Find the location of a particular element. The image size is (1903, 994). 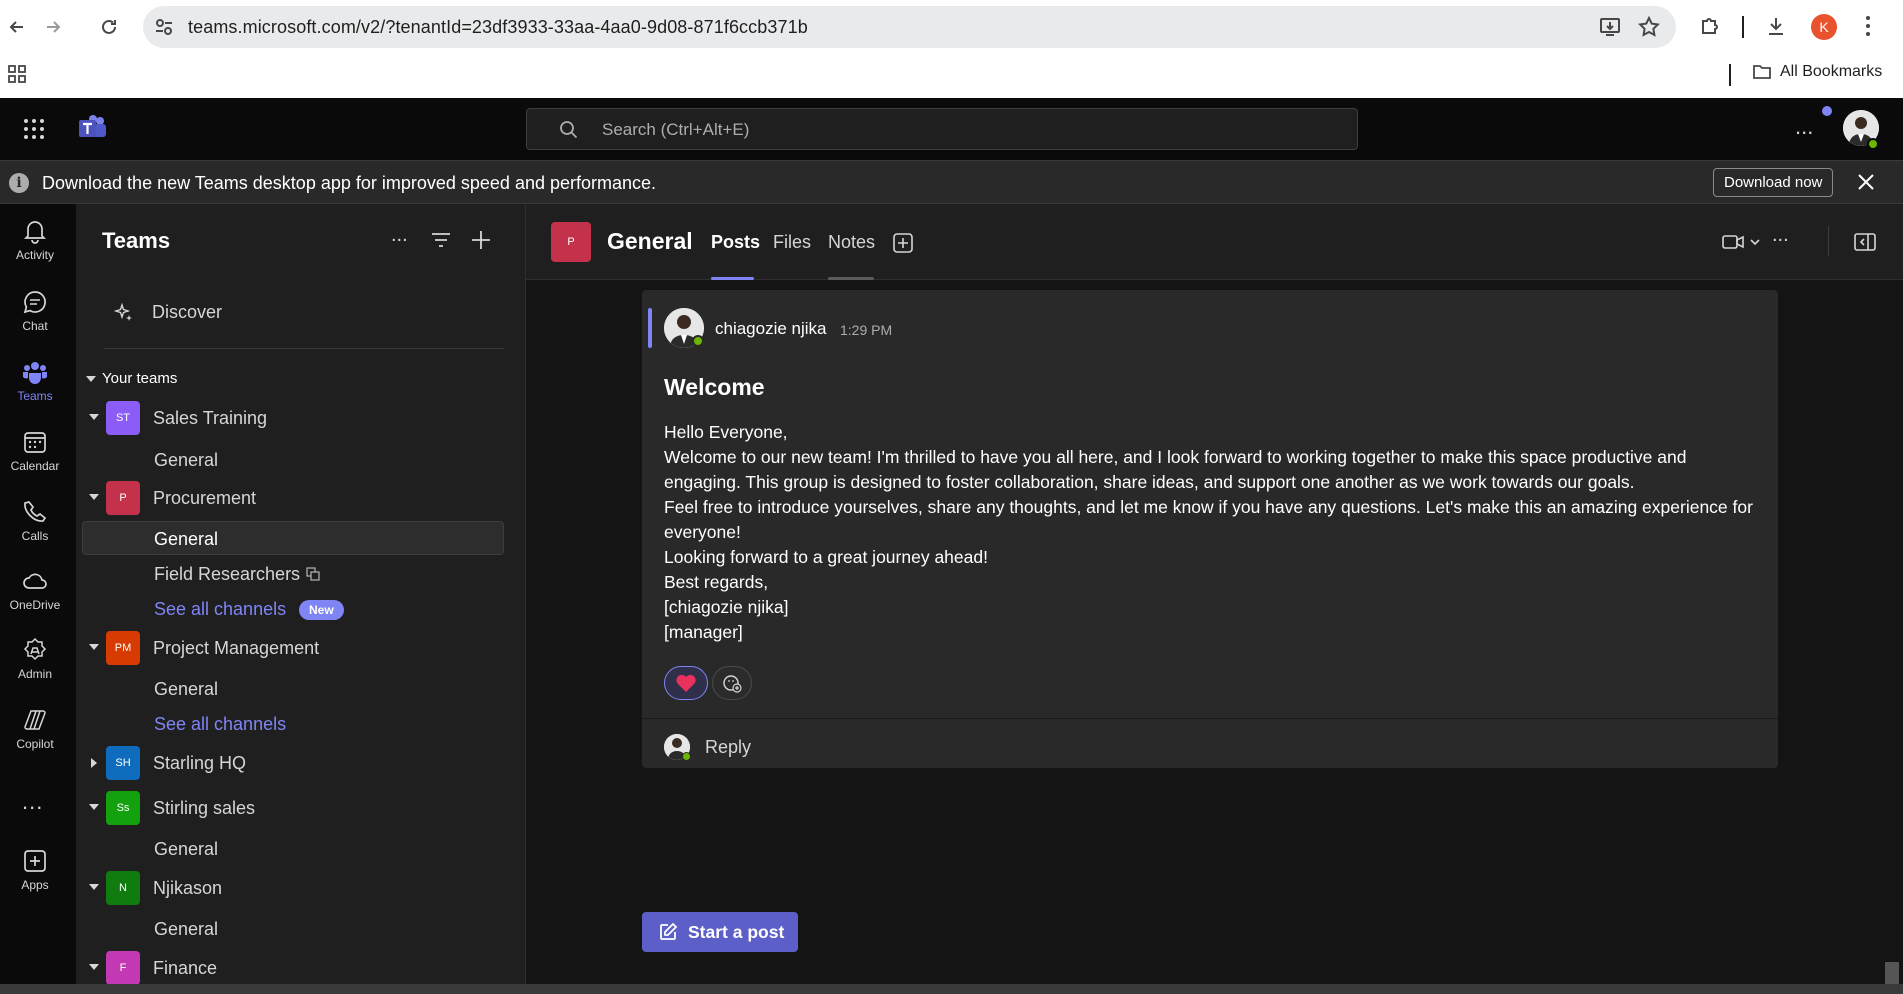

rail-item-copilot: Copilot is located at coordinates (35, 730).